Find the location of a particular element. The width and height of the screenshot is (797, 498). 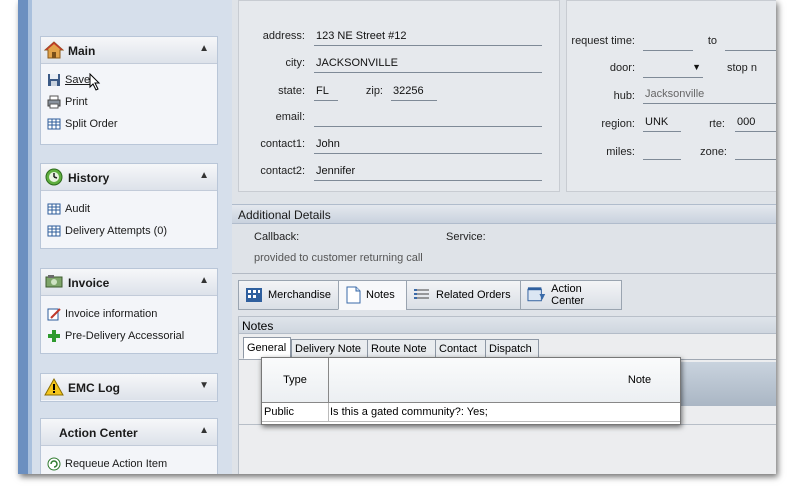

tab-notes: Notes is located at coordinates (375, 295).